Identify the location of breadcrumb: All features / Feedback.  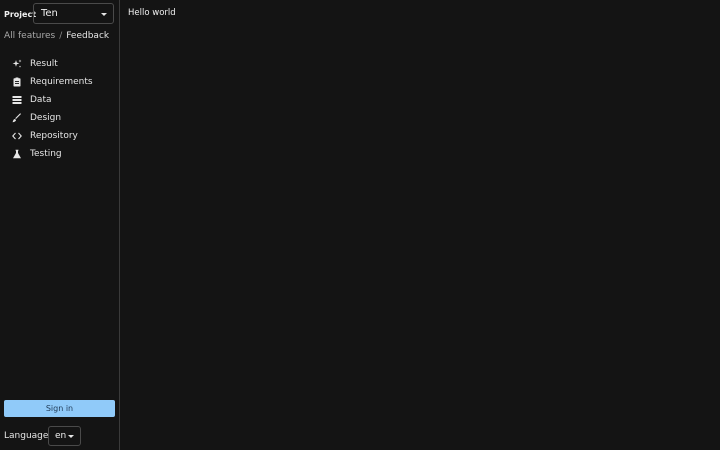
(56, 36).